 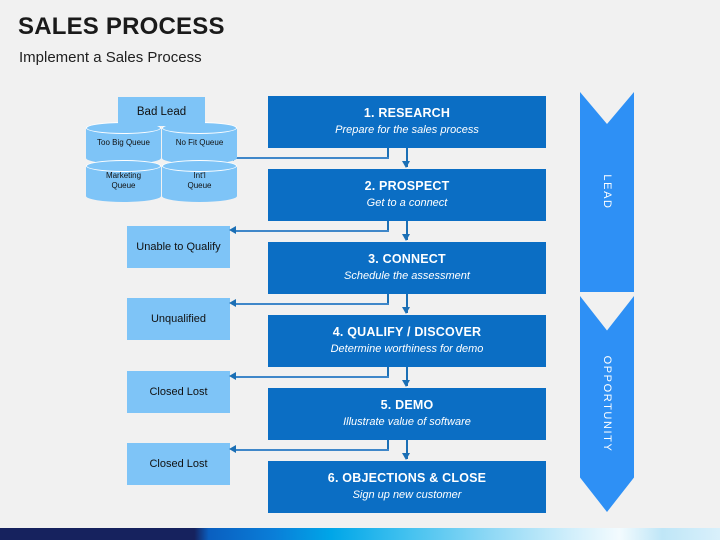 I want to click on queue-cylinder-intl: Int'l Queue, so click(x=199, y=181).